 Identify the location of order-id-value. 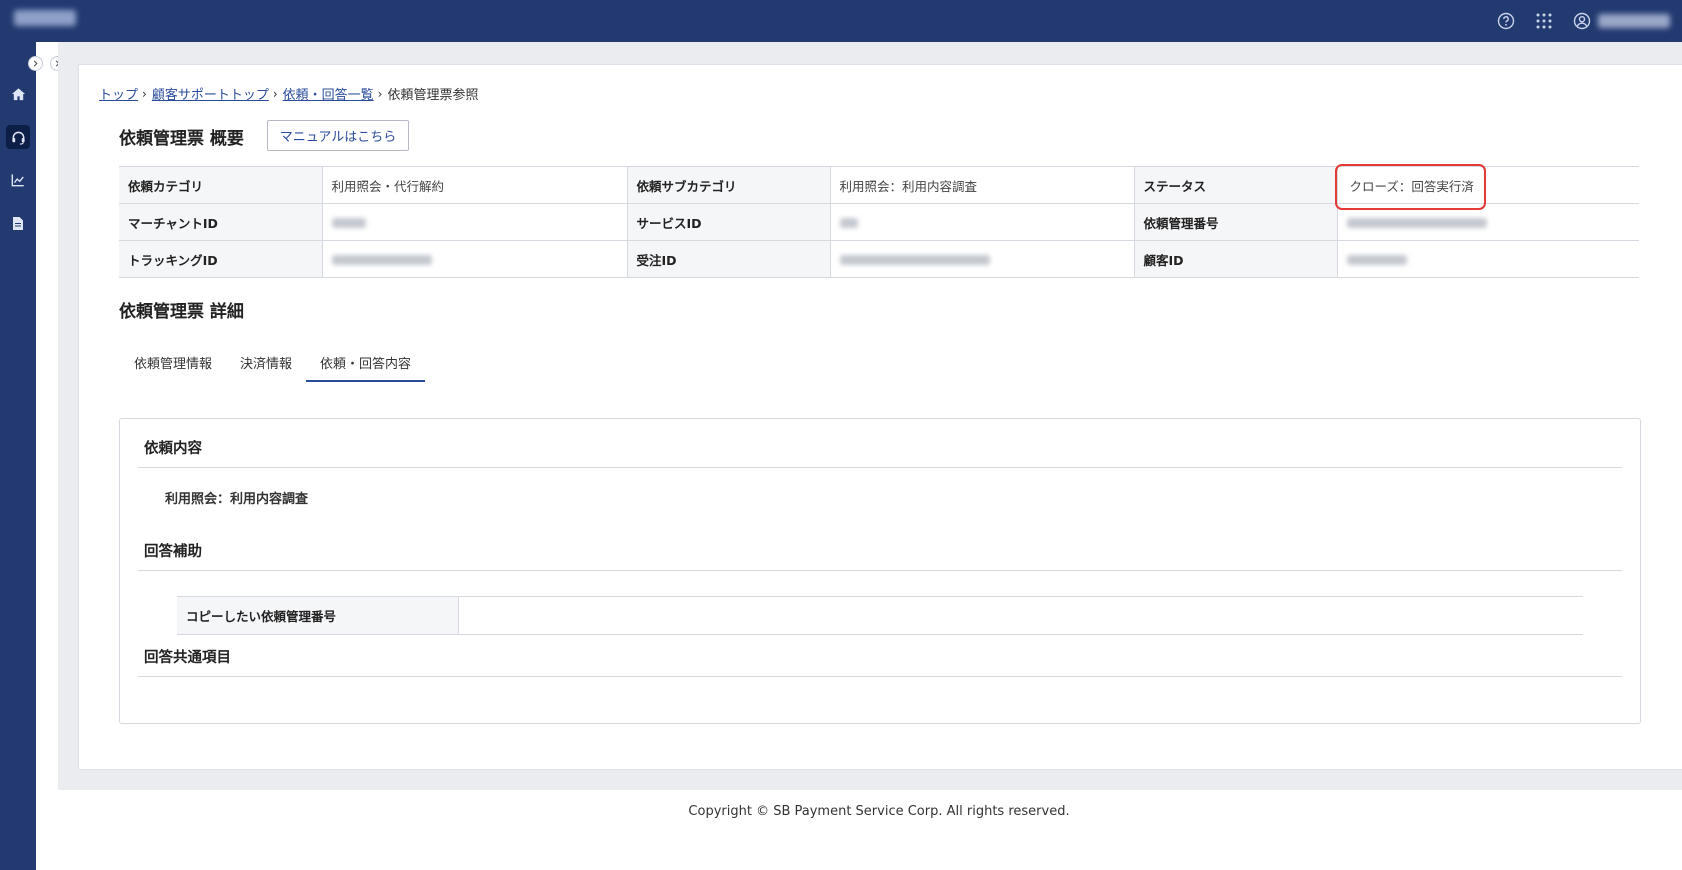
(982, 259).